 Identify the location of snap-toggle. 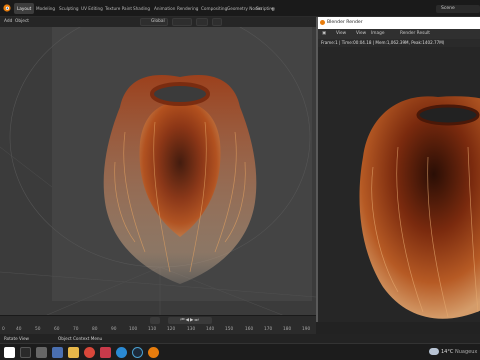
(217, 22).